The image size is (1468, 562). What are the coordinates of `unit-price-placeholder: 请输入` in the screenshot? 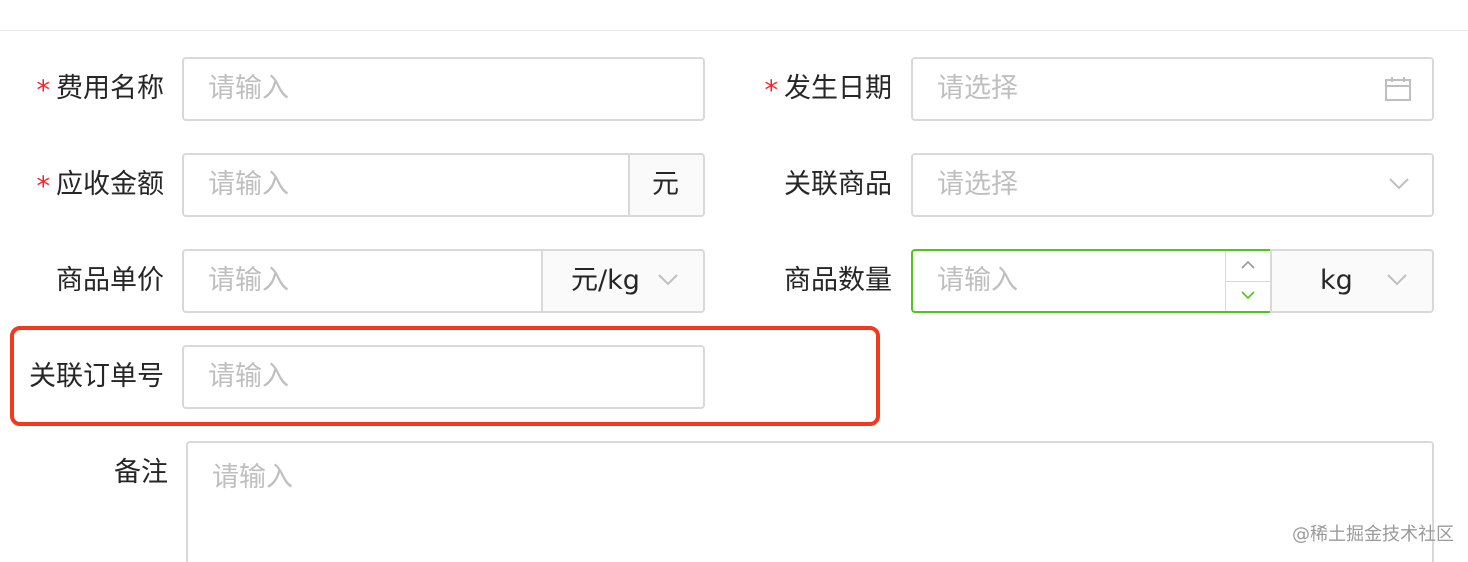 It's located at (248, 280).